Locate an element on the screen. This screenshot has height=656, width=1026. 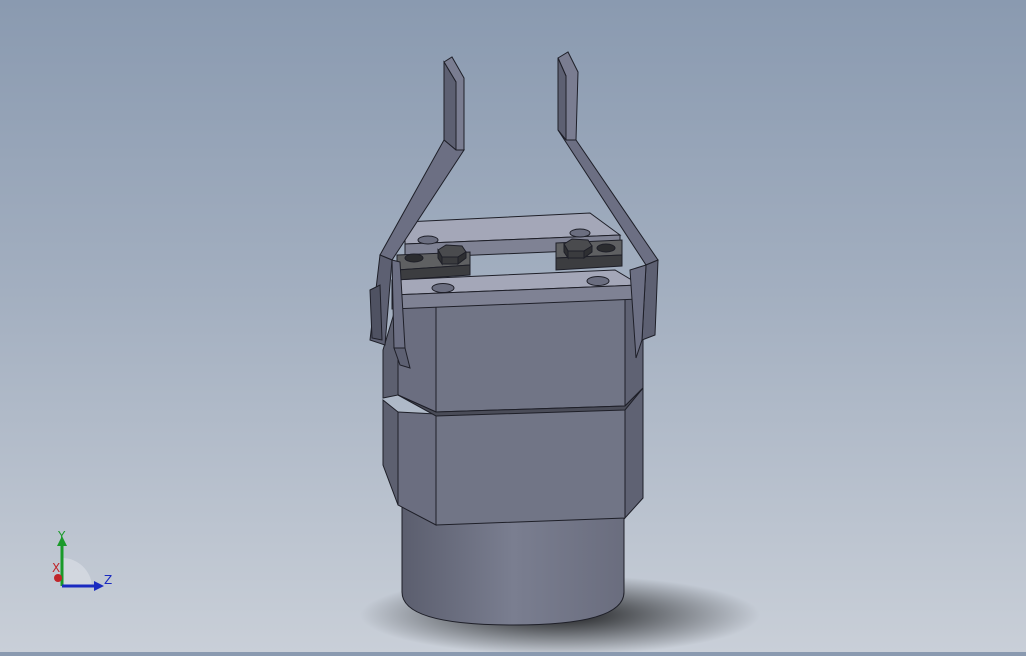
orientation-triad: Y X Z is located at coordinates (84, 564).